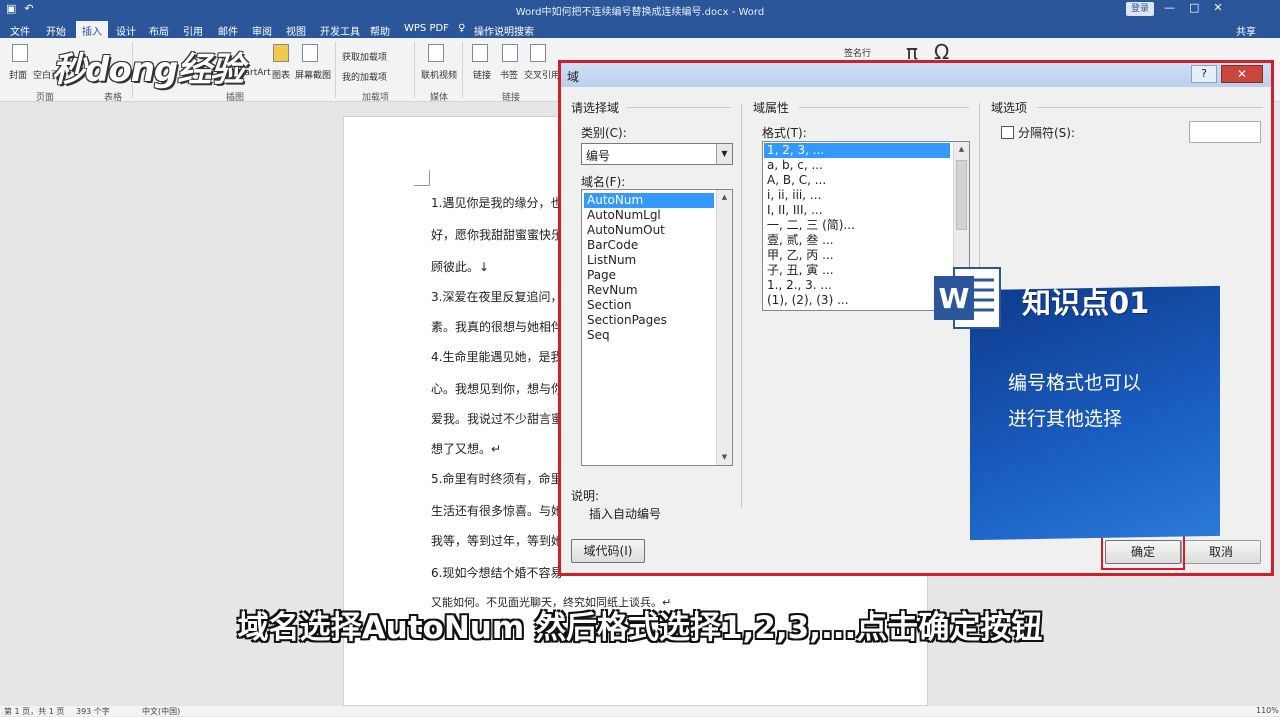 The height and width of the screenshot is (717, 1280). What do you see at coordinates (1225, 132) in the screenshot?
I see `separator-input` at bounding box center [1225, 132].